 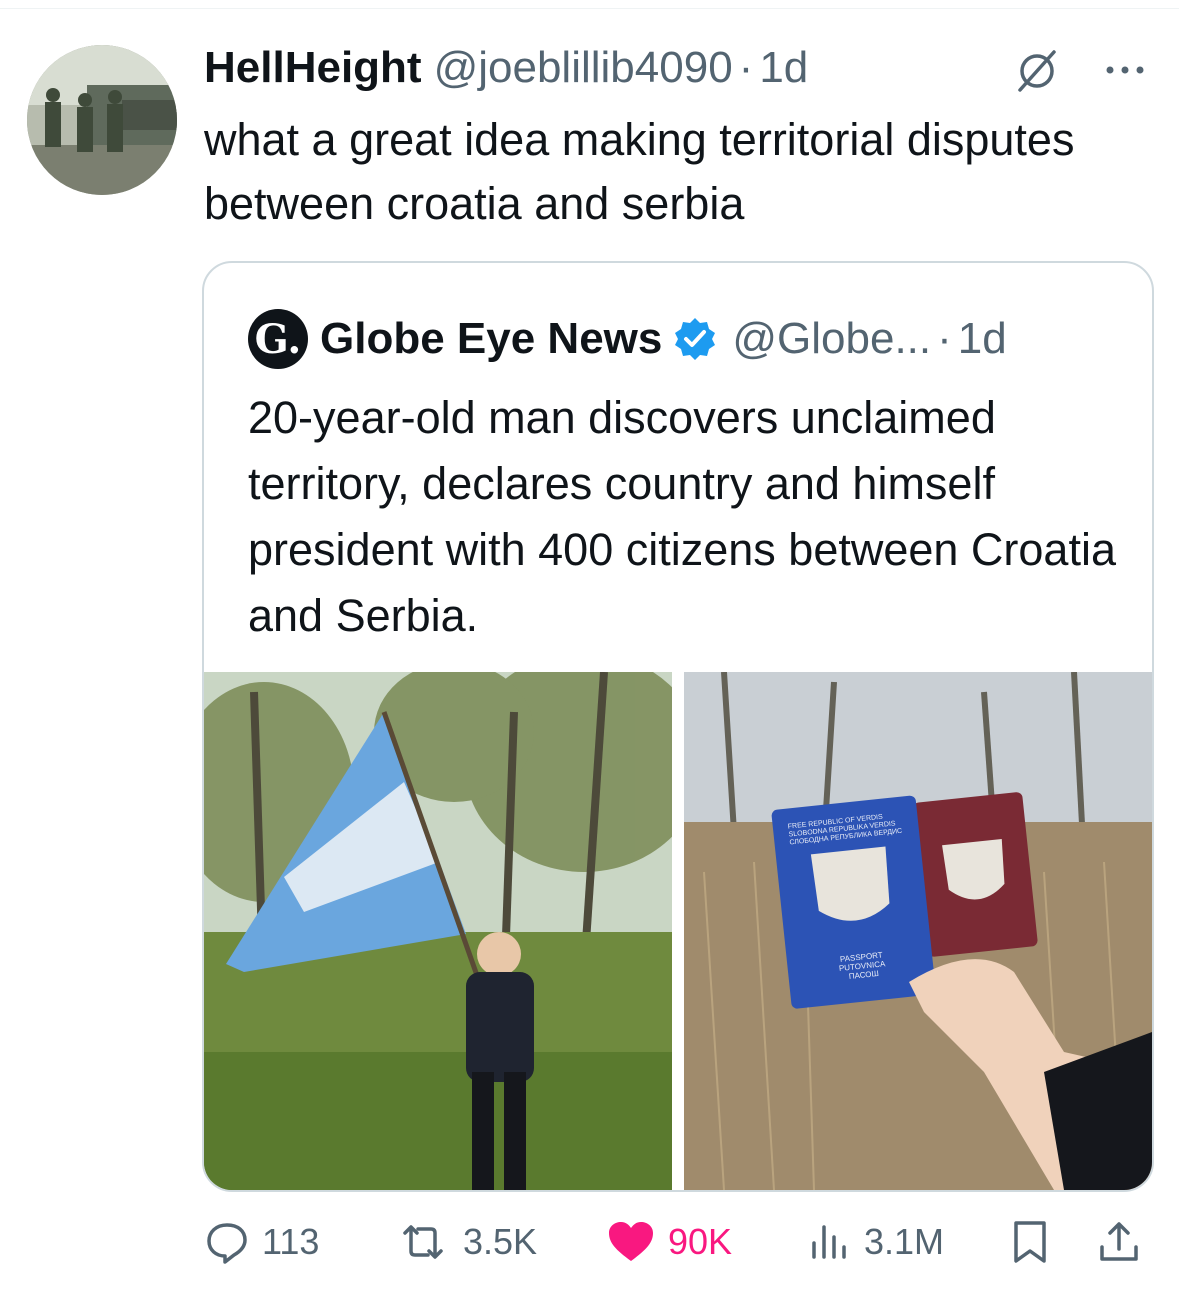 I want to click on quoted-tweet-header: G. Globe Eye News @Globe... · 1d, so click(x=627, y=339).